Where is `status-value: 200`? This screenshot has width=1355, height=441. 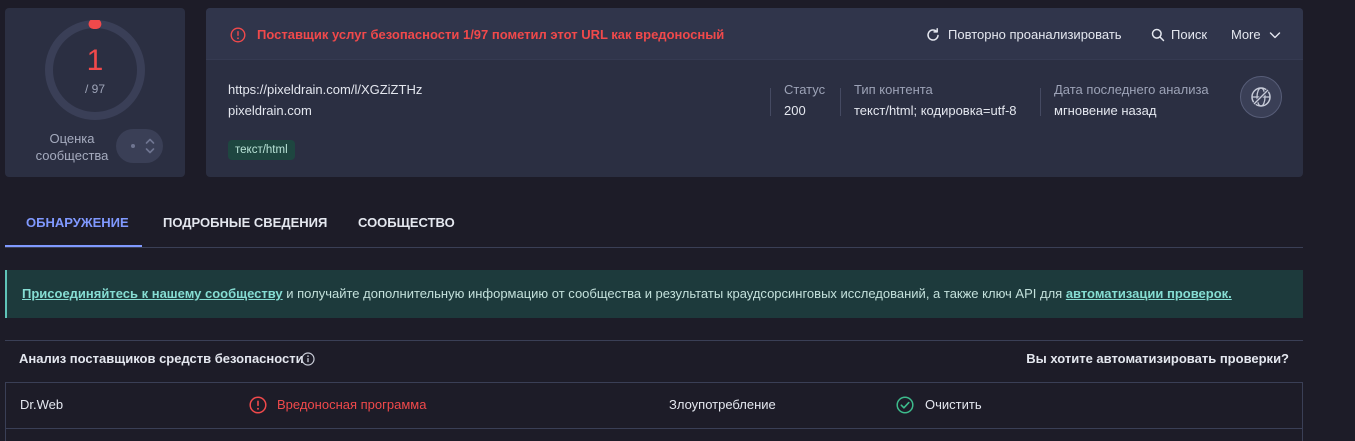
status-value: 200 is located at coordinates (795, 110).